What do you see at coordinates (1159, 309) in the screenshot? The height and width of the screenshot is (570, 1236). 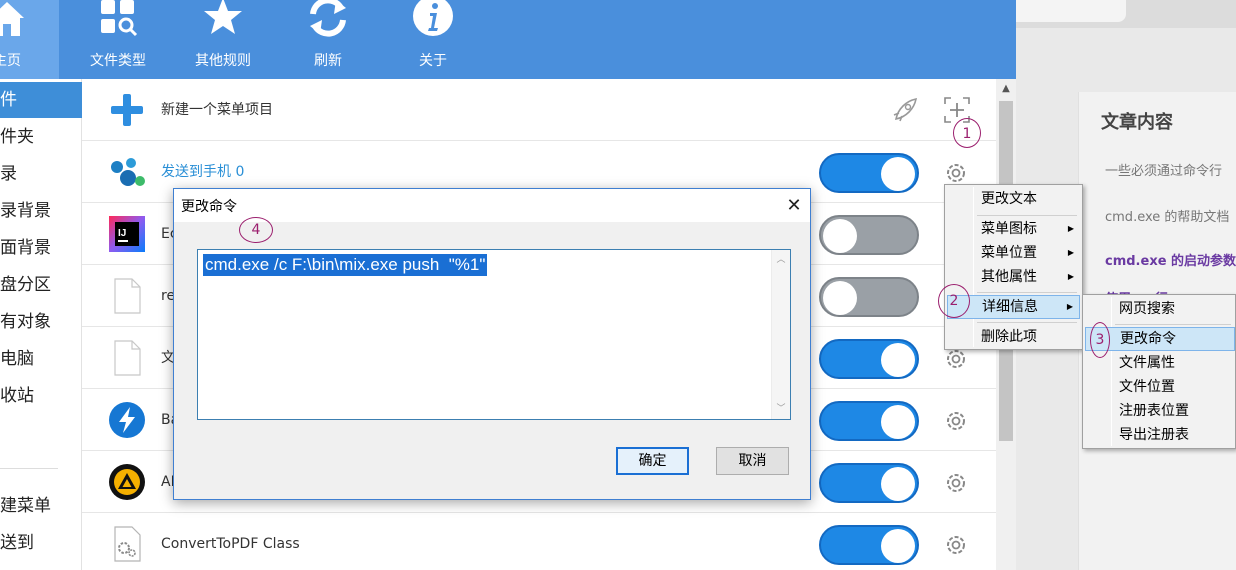 I see `submenu-web-search: 网页搜索` at bounding box center [1159, 309].